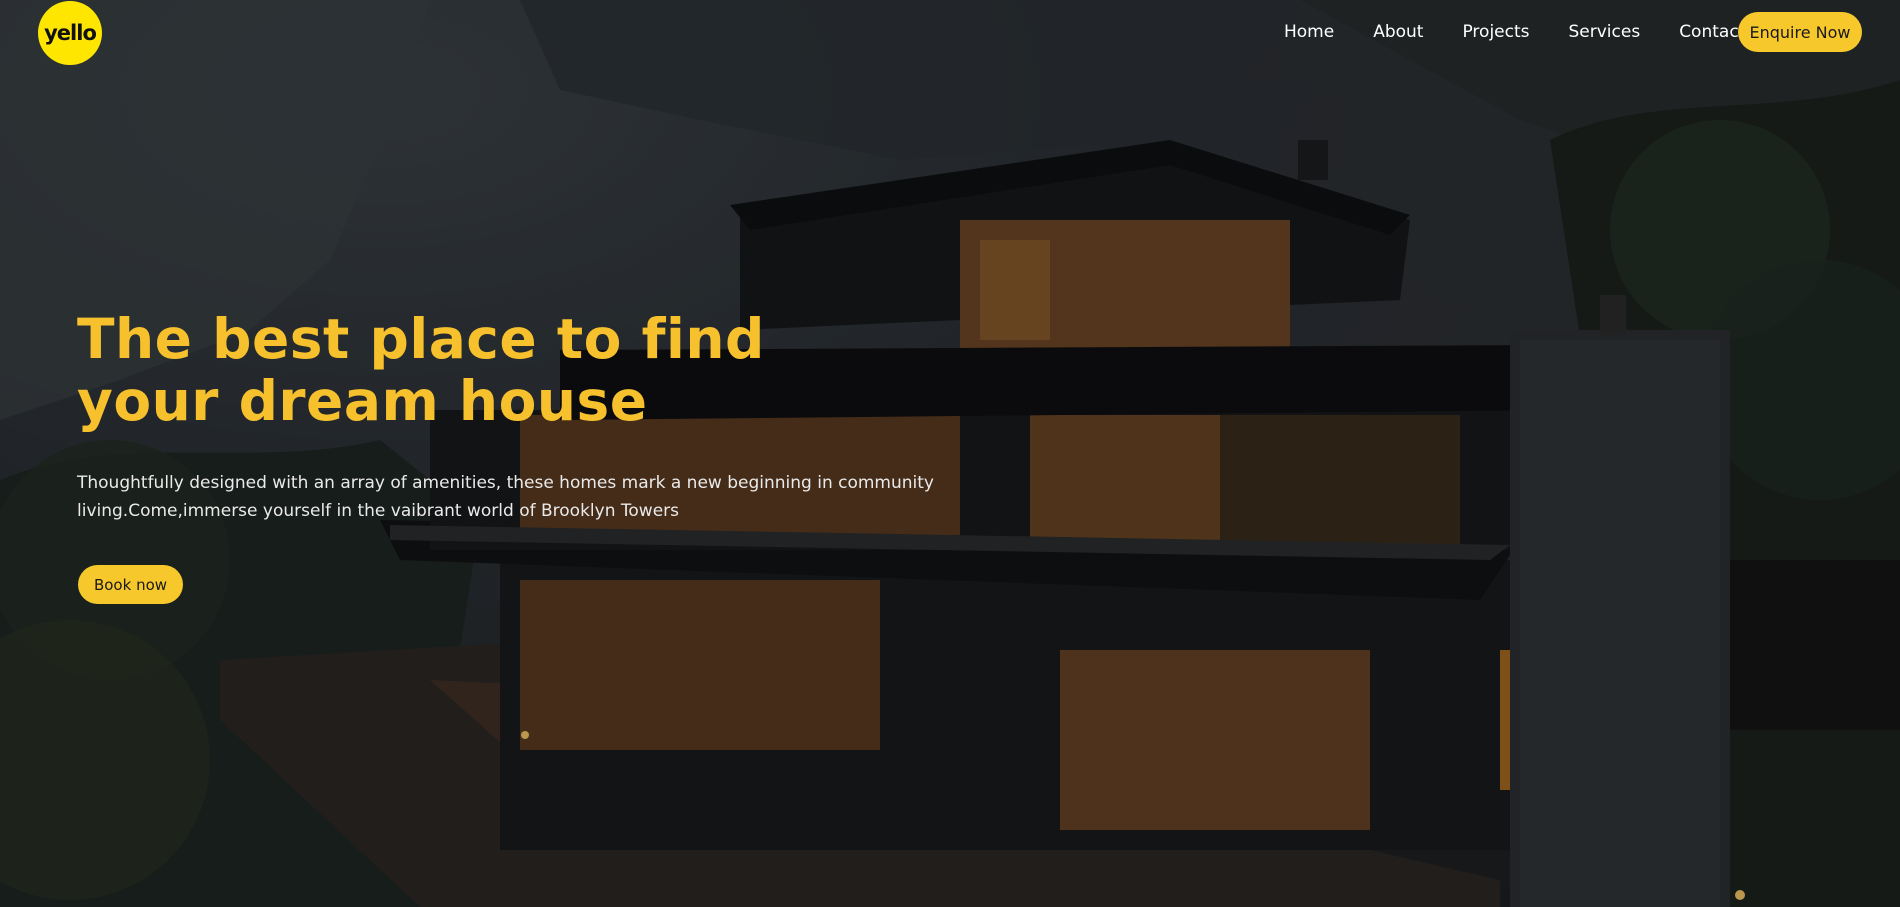 This screenshot has width=1900, height=907. What do you see at coordinates (421, 370) in the screenshot?
I see `hero-headline: The best place to find your dream house` at bounding box center [421, 370].